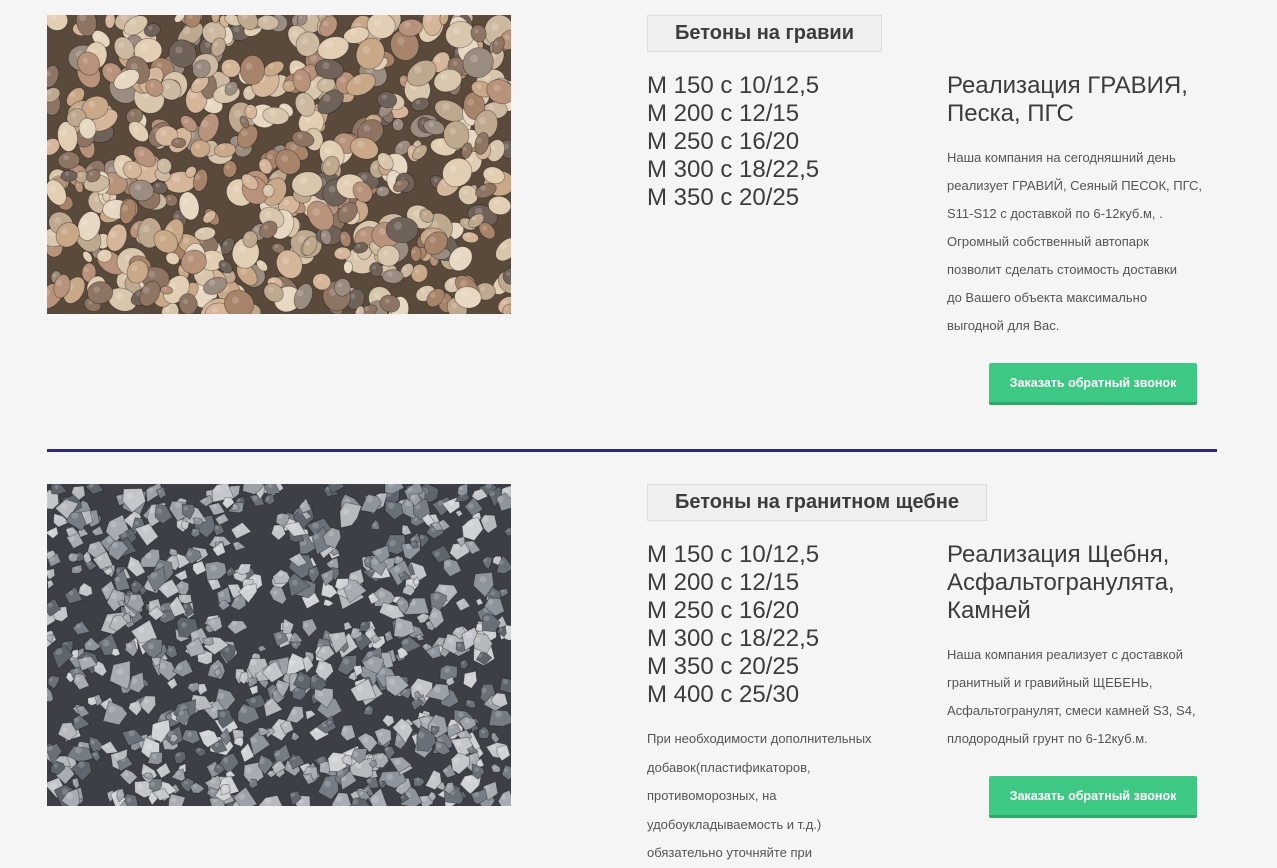  I want to click on grade-item: М 250 с 16/20, so click(733, 611).